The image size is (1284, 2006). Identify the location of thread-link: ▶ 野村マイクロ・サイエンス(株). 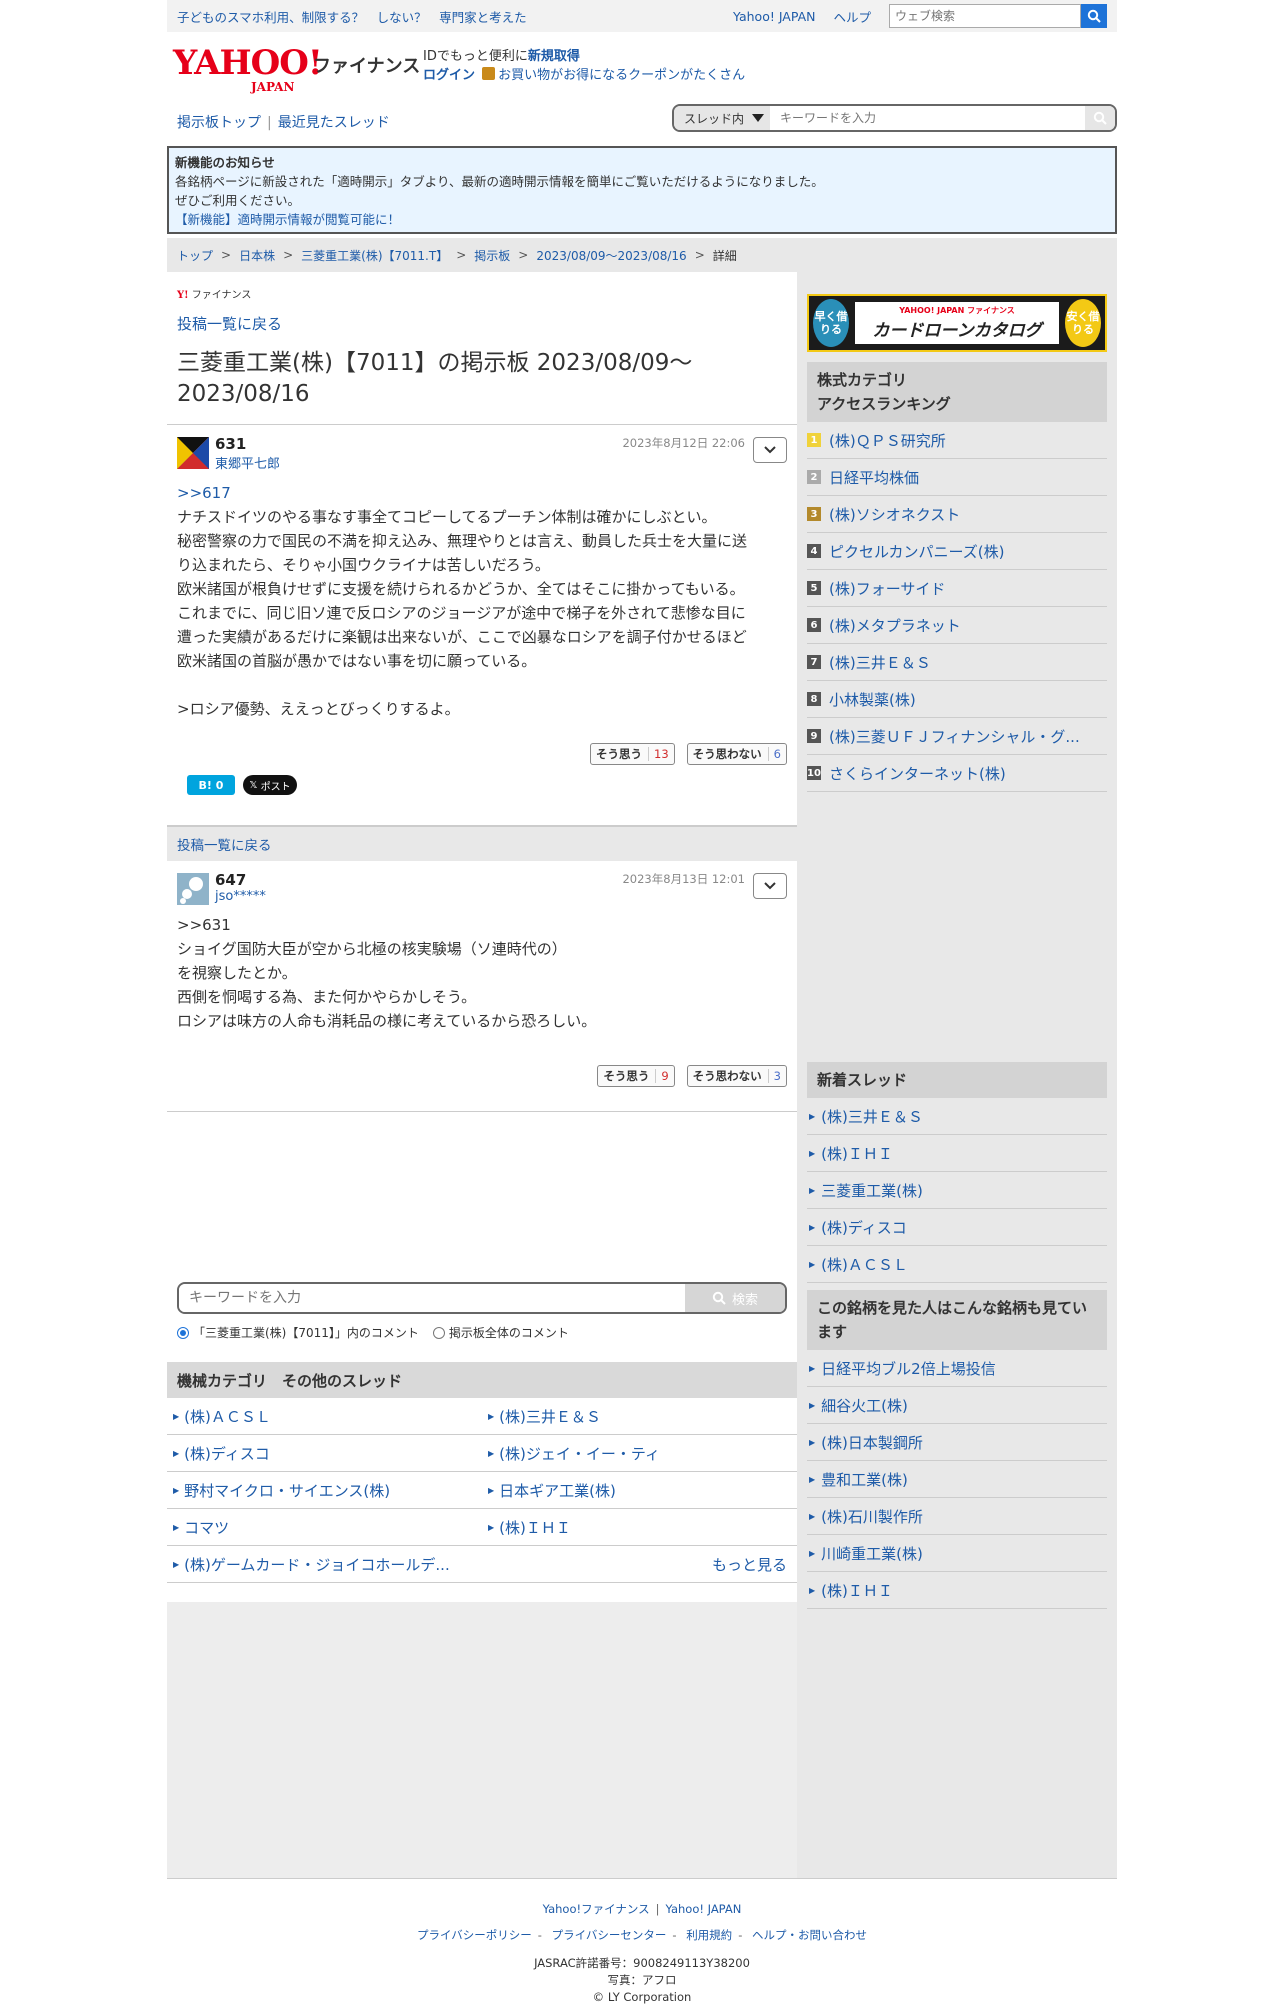
(324, 1490).